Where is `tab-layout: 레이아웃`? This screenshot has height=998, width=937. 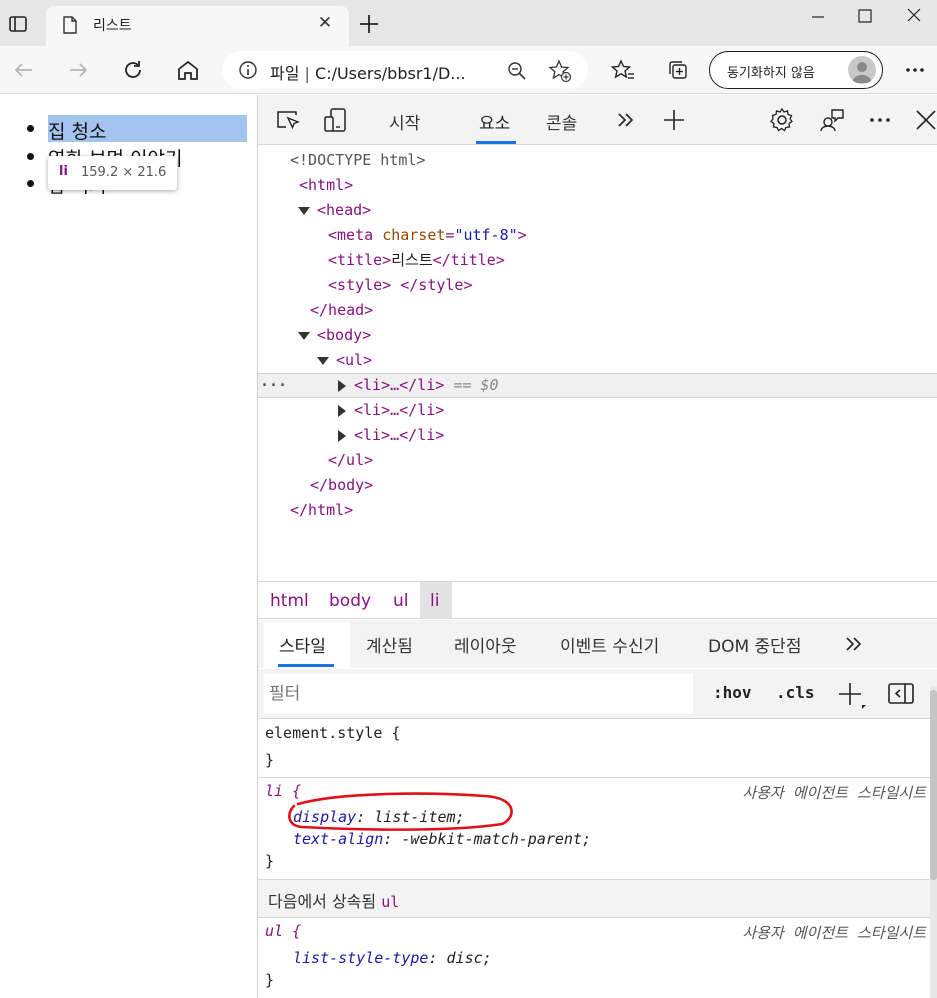
tab-layout: 레이아웃 is located at coordinates (485, 644).